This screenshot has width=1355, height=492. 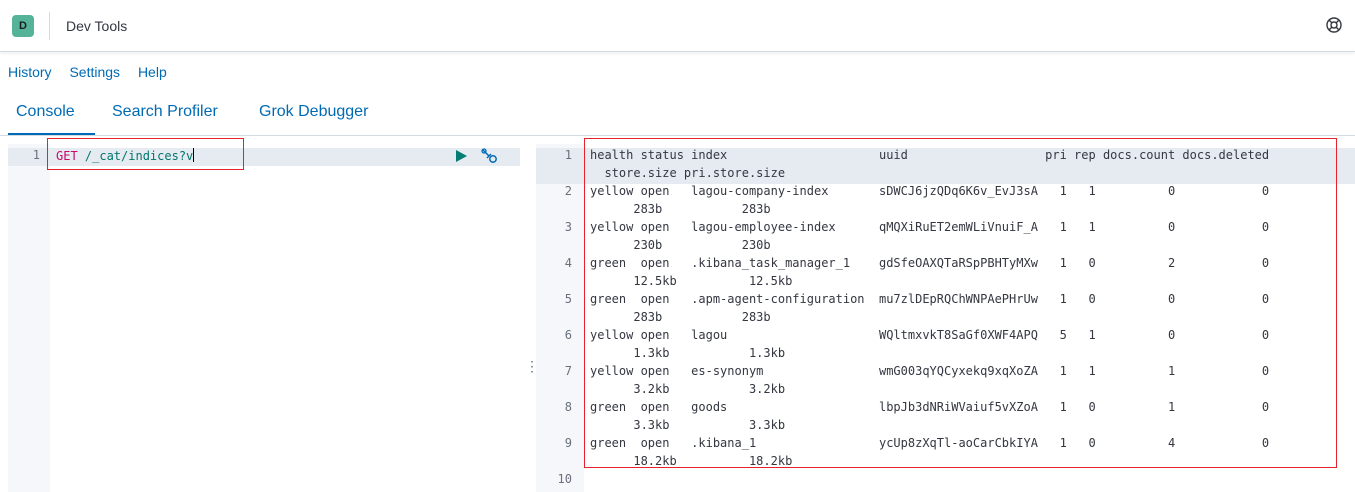 What do you see at coordinates (568, 155) in the screenshot?
I see `output-line-number: 1` at bounding box center [568, 155].